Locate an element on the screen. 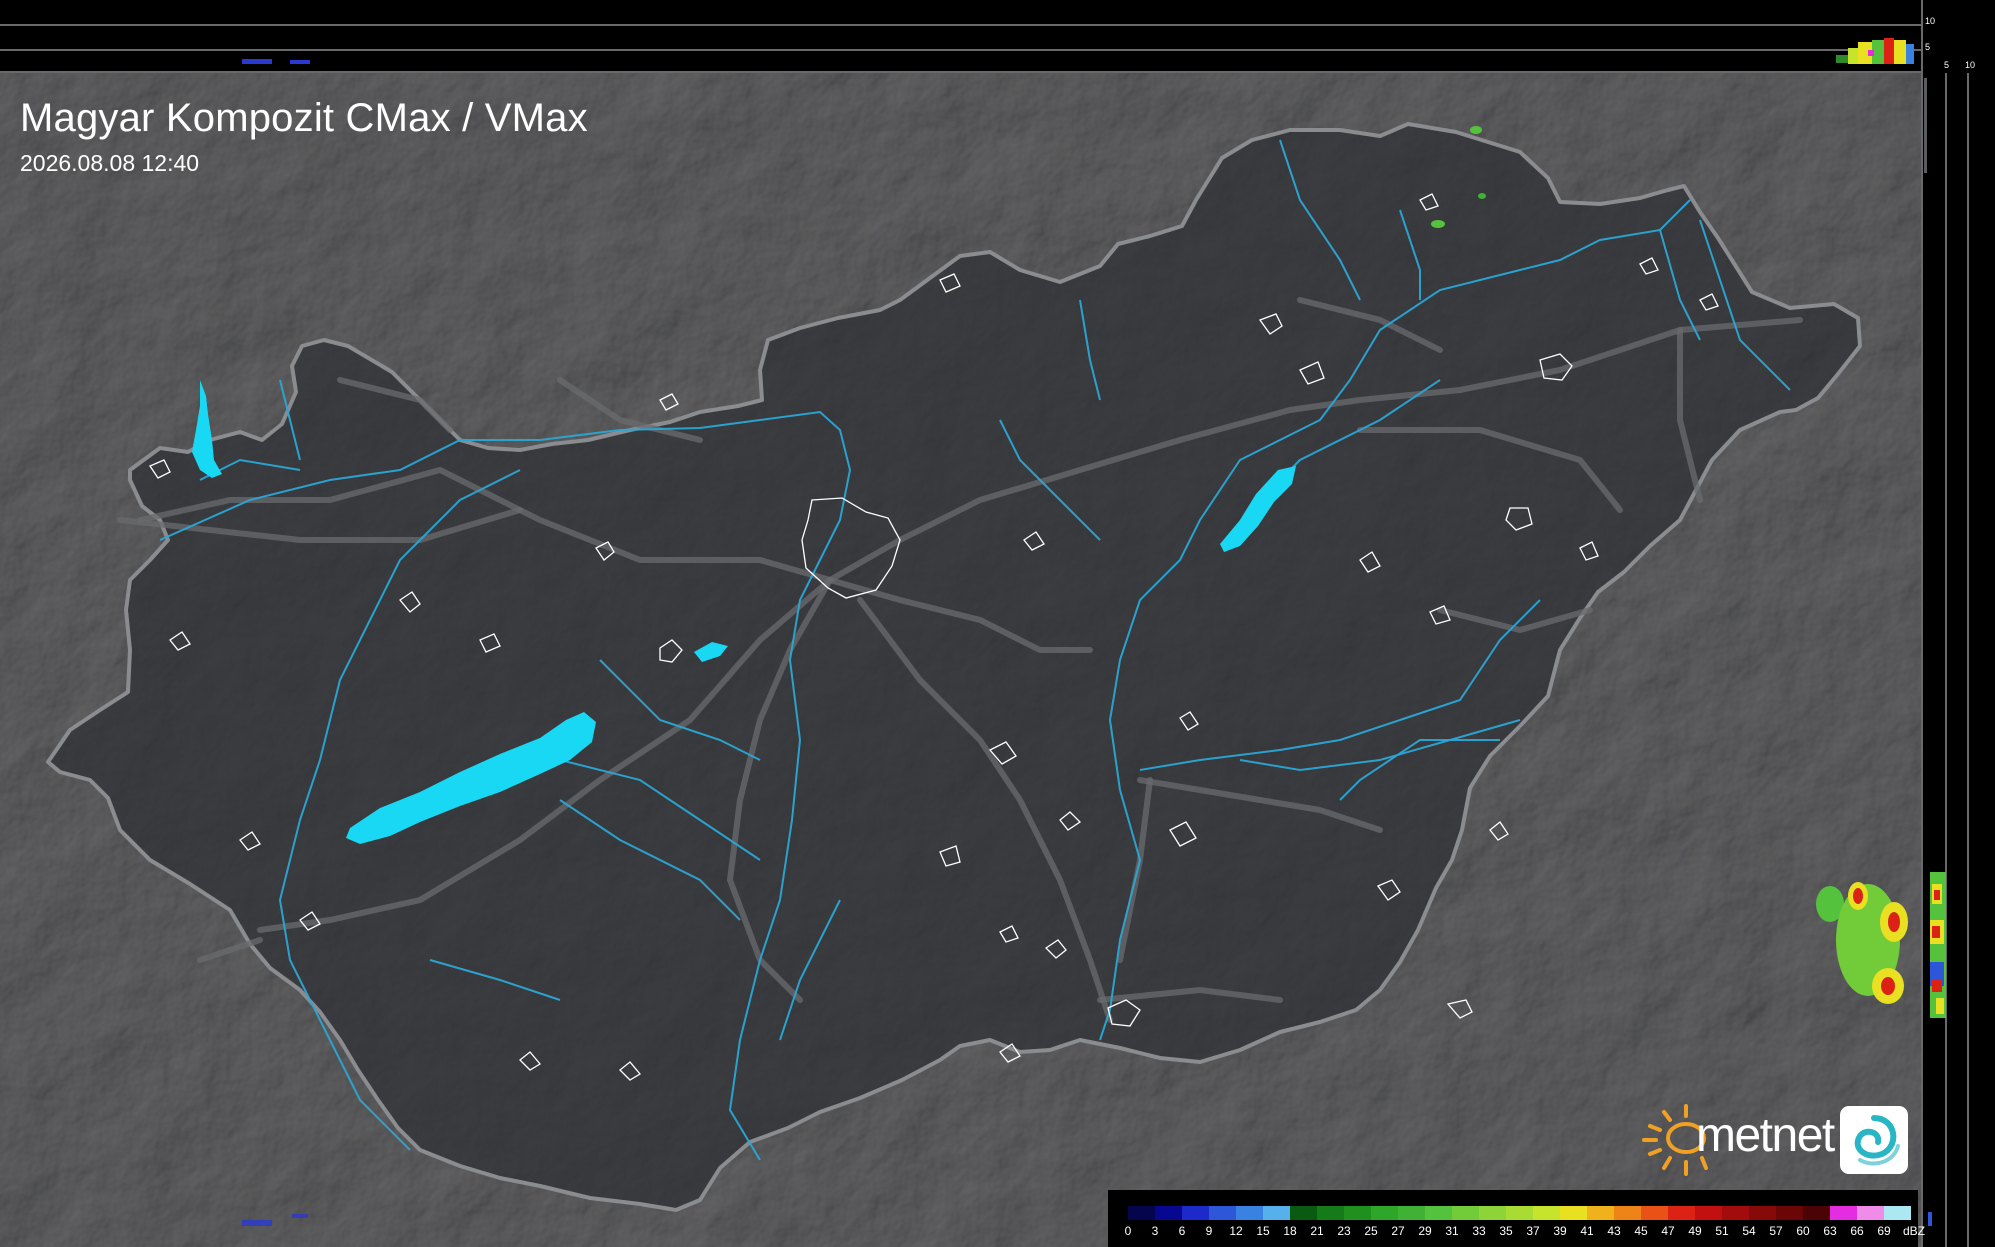 Image resolution: width=1995 pixels, height=1247 pixels. legend-label: 47 is located at coordinates (1668, 1231).